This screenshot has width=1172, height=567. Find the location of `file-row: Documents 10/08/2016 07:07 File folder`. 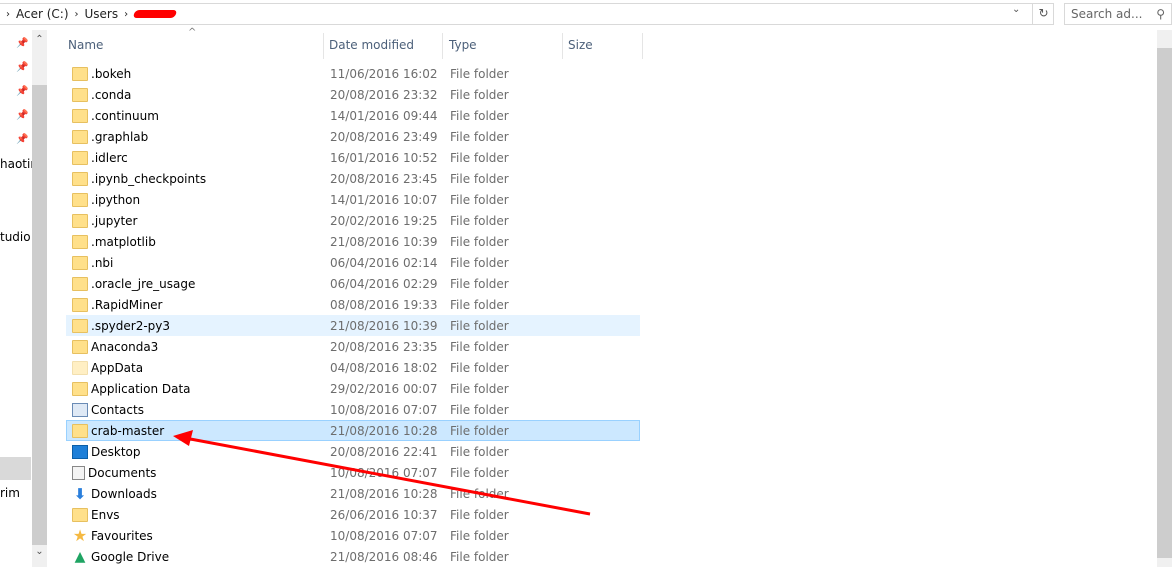

file-row: Documents 10/08/2016 07:07 File folder is located at coordinates (353, 472).